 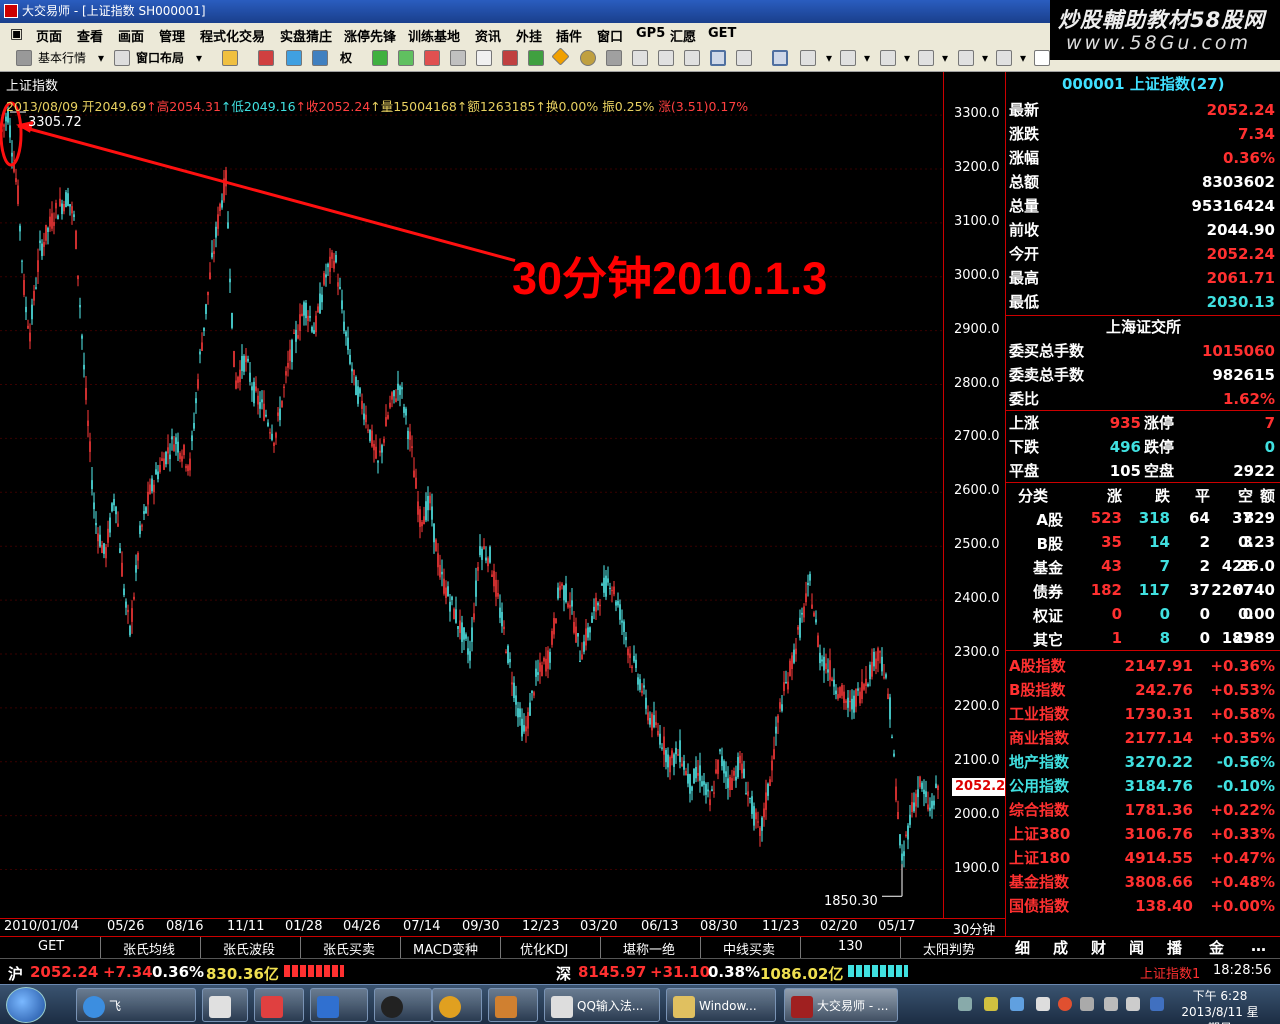 What do you see at coordinates (888, 58) in the screenshot?
I see `bars-icon` at bounding box center [888, 58].